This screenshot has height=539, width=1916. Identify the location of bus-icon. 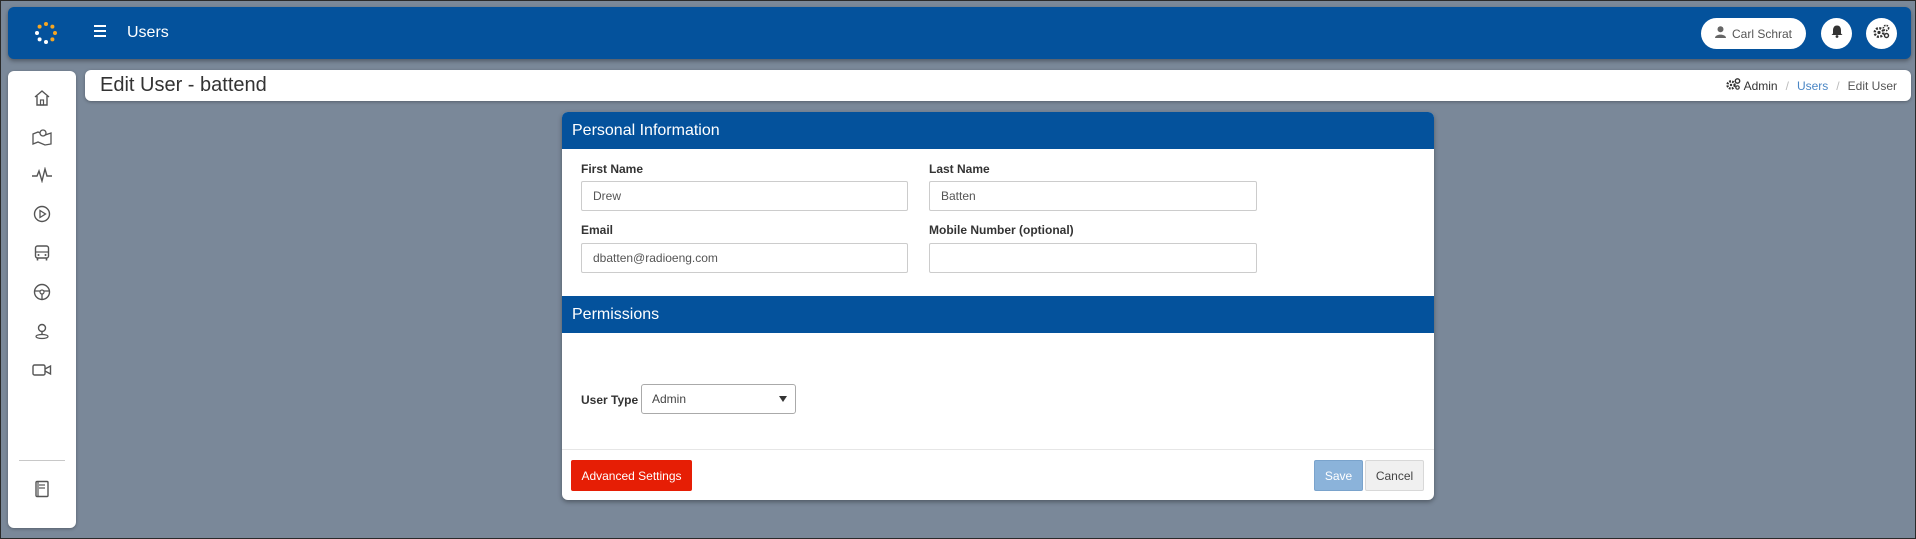
(42, 253).